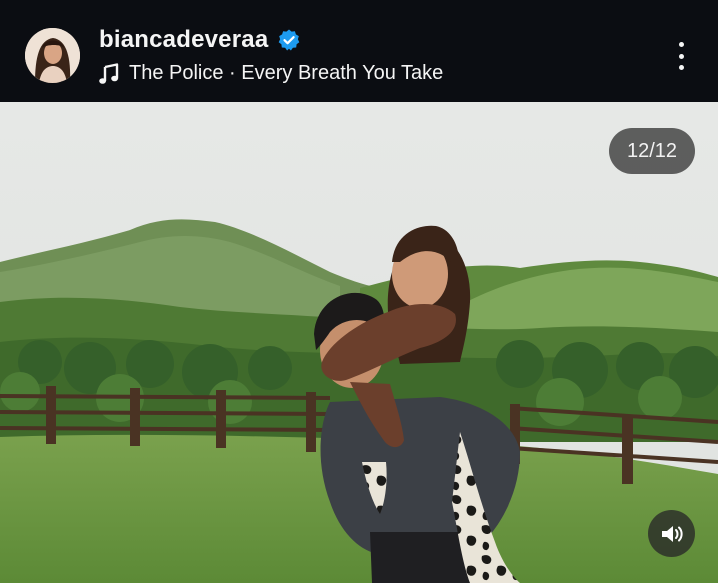  Describe the element at coordinates (652, 151) in the screenshot. I see `image-counter-badge: 12/12` at that location.